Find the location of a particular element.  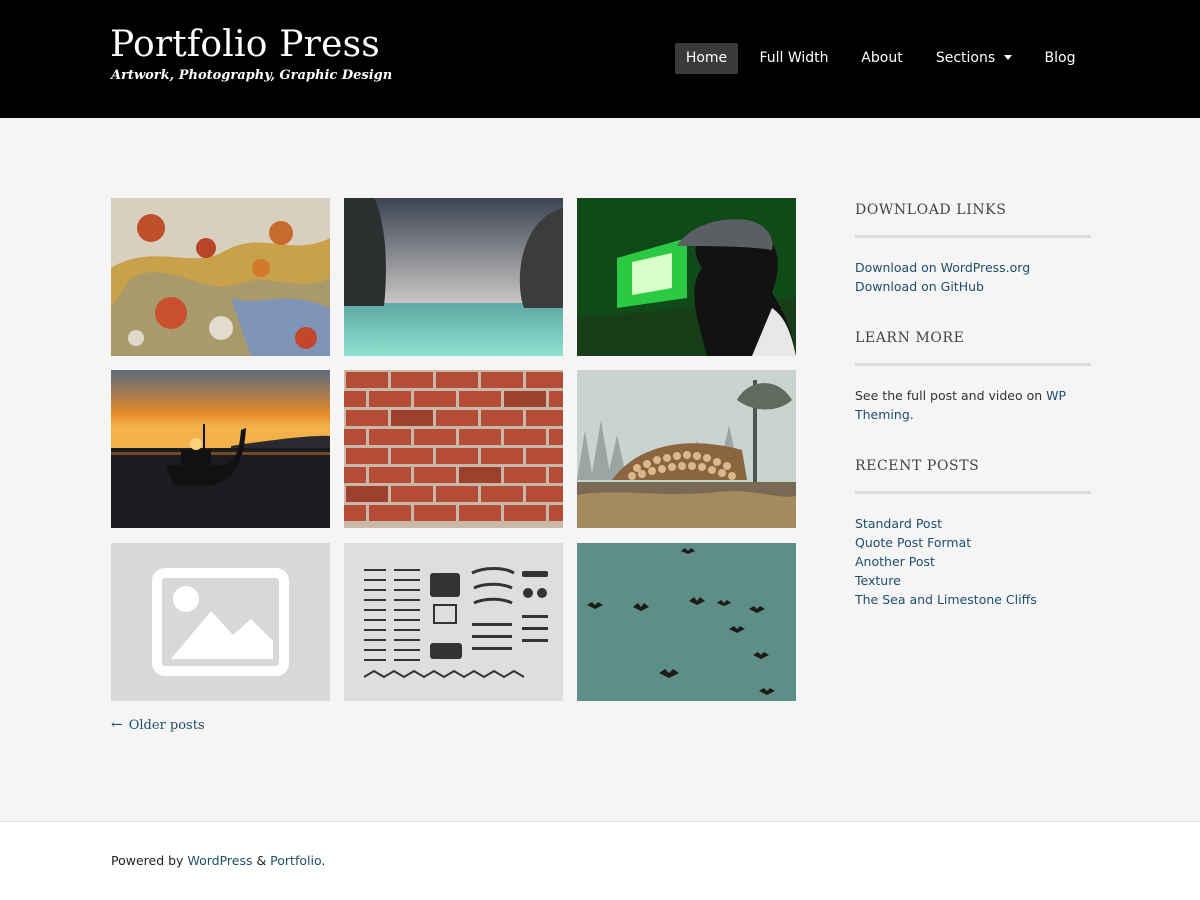

typewriter-parts-image is located at coordinates (453, 622).